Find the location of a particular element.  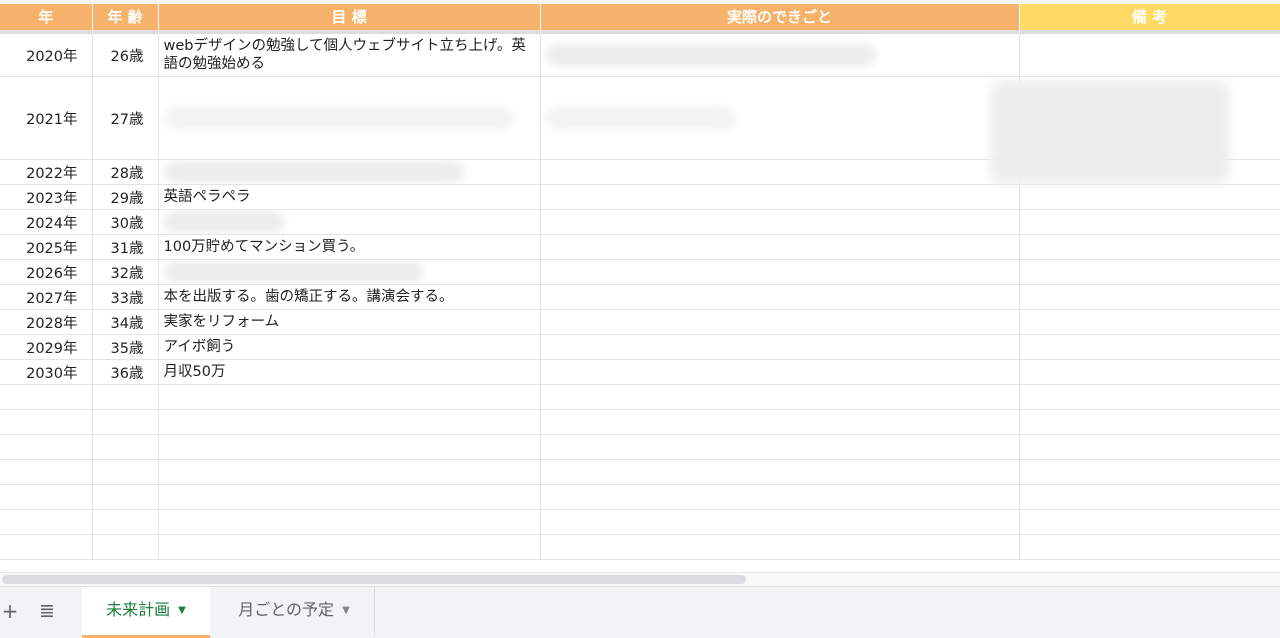

header-year: 年 is located at coordinates (46, 17).